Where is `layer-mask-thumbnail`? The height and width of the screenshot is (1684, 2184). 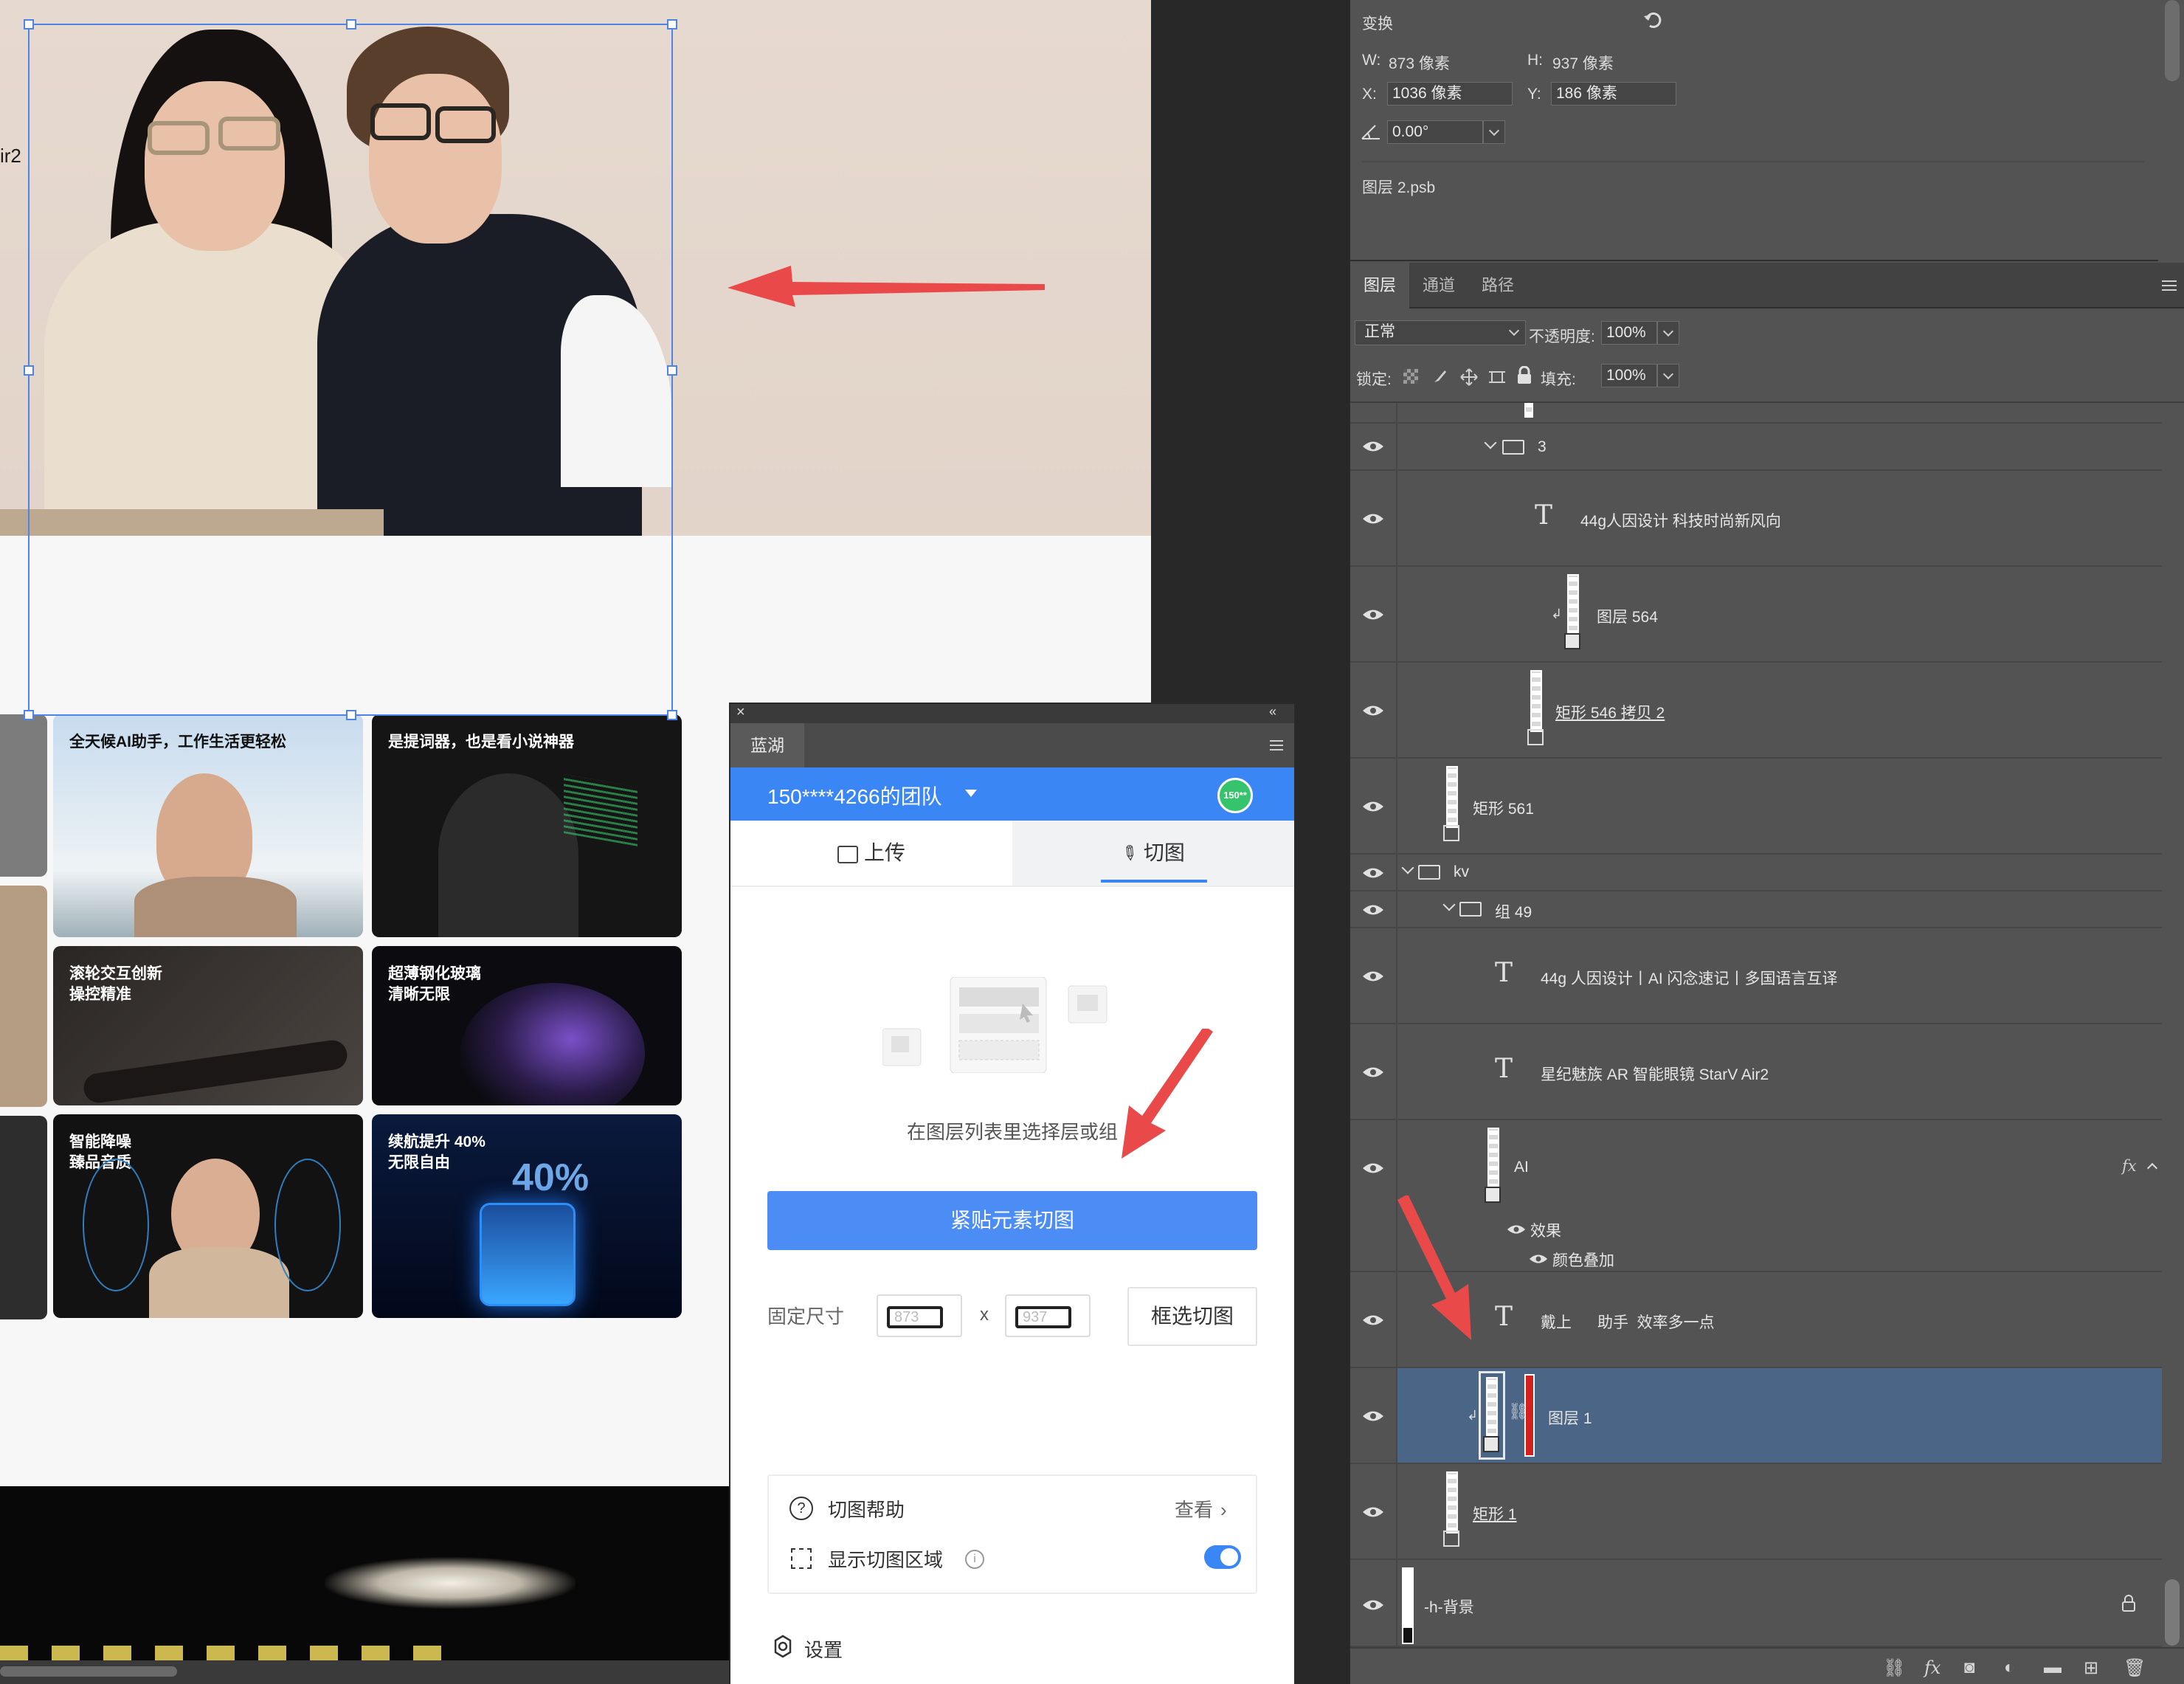 layer-mask-thumbnail is located at coordinates (1530, 1415).